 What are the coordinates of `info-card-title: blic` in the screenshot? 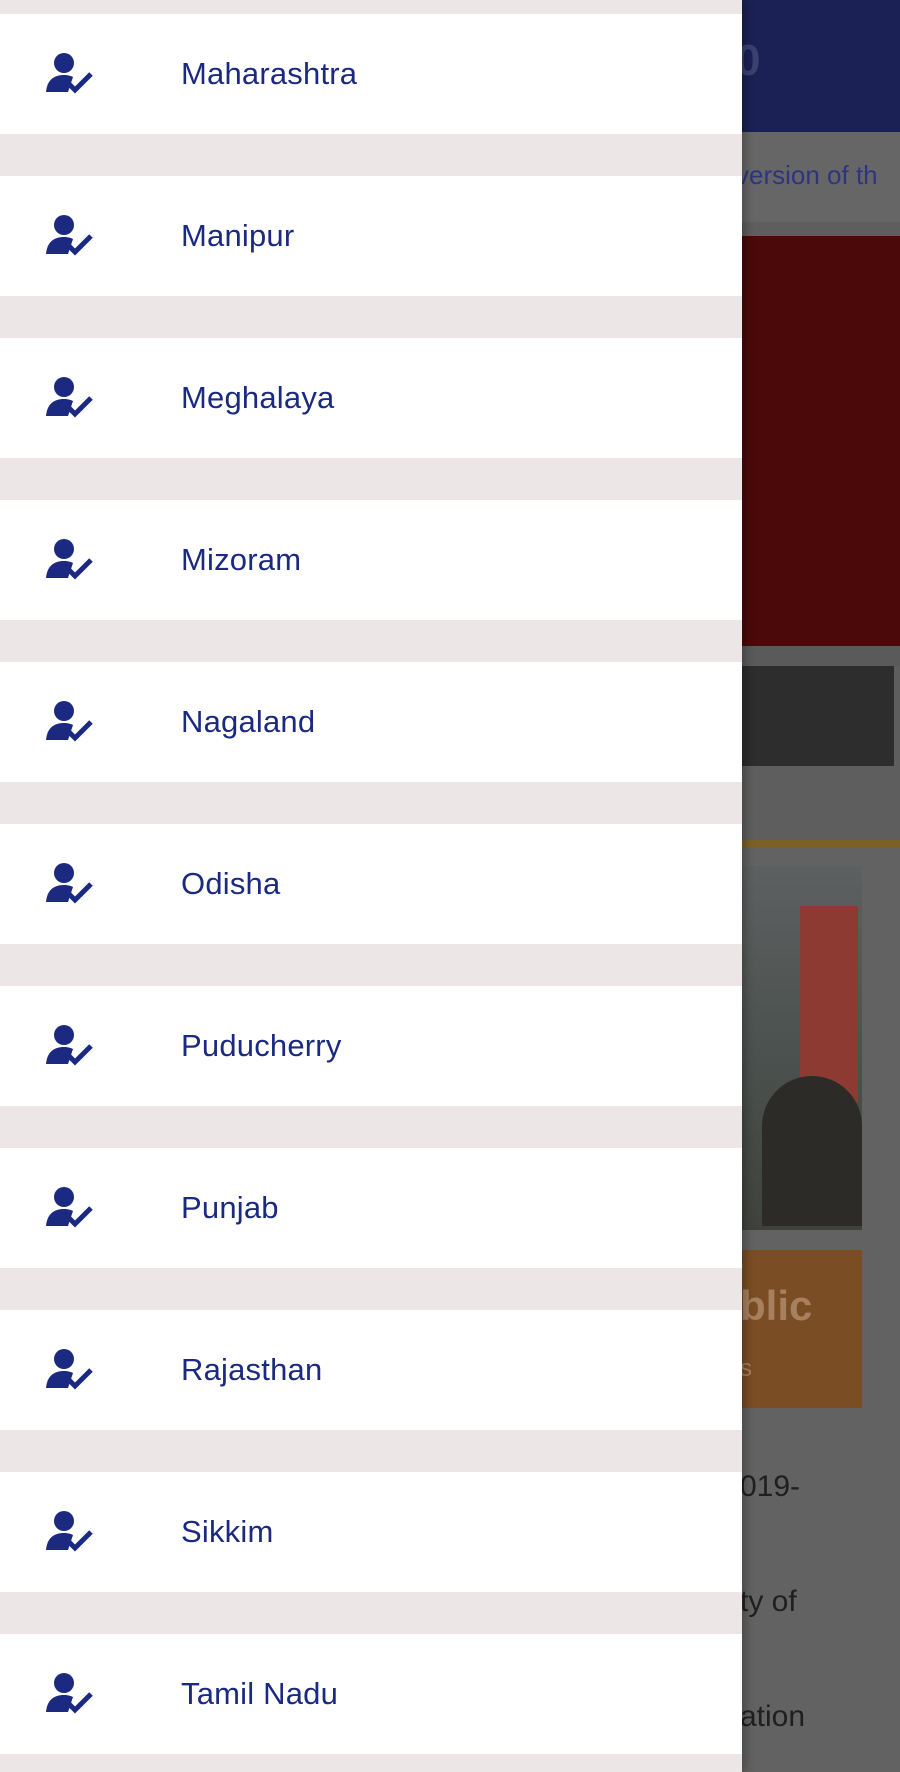 It's located at (776, 1305).